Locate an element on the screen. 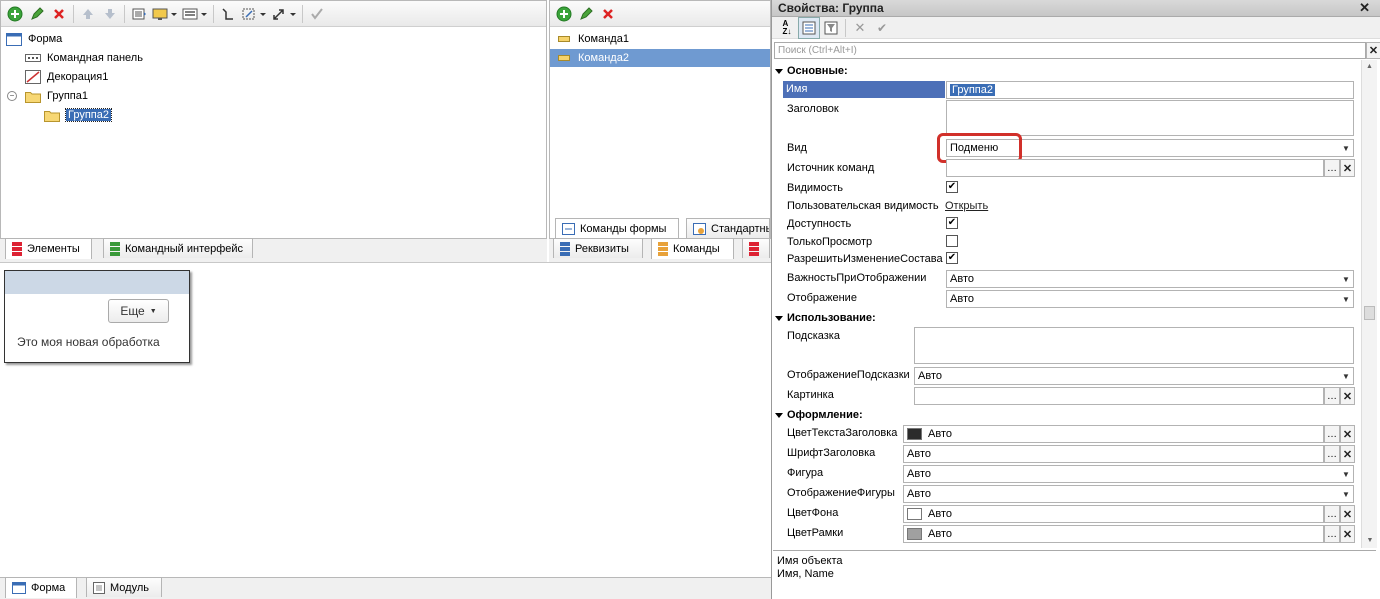  visibility-checkbox: ✔ is located at coordinates (952, 187).